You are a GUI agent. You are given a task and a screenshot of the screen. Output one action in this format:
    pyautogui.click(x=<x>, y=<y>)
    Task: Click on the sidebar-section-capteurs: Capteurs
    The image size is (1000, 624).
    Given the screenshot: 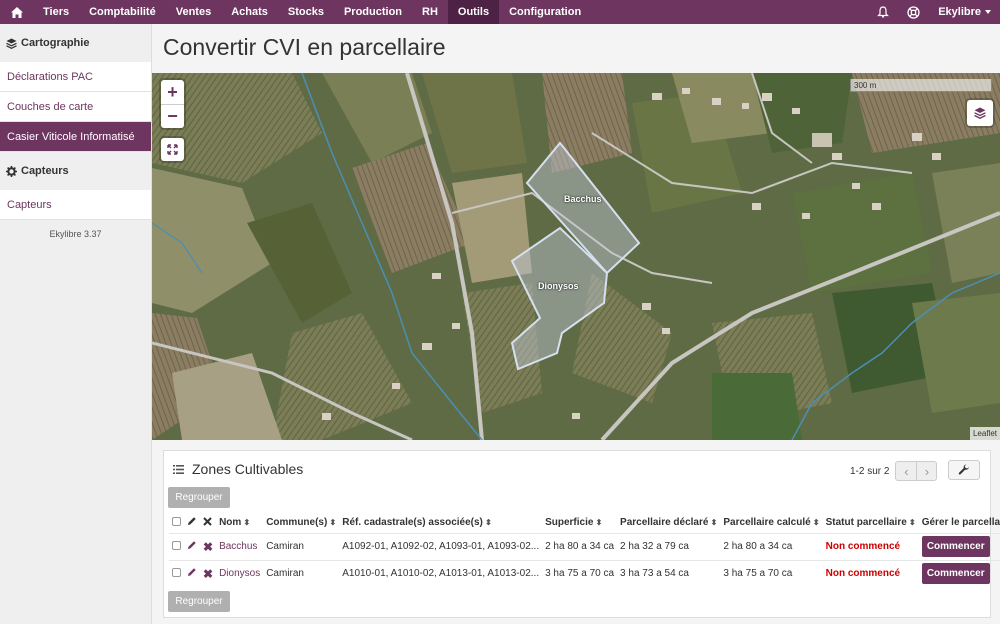 What is the action you would take?
    pyautogui.click(x=75, y=171)
    